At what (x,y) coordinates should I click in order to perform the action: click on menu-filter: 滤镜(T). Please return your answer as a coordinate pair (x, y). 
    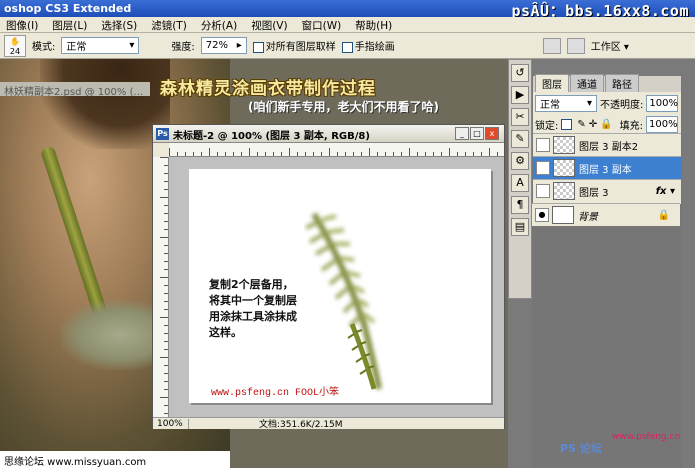
    Looking at the image, I should click on (169, 25).